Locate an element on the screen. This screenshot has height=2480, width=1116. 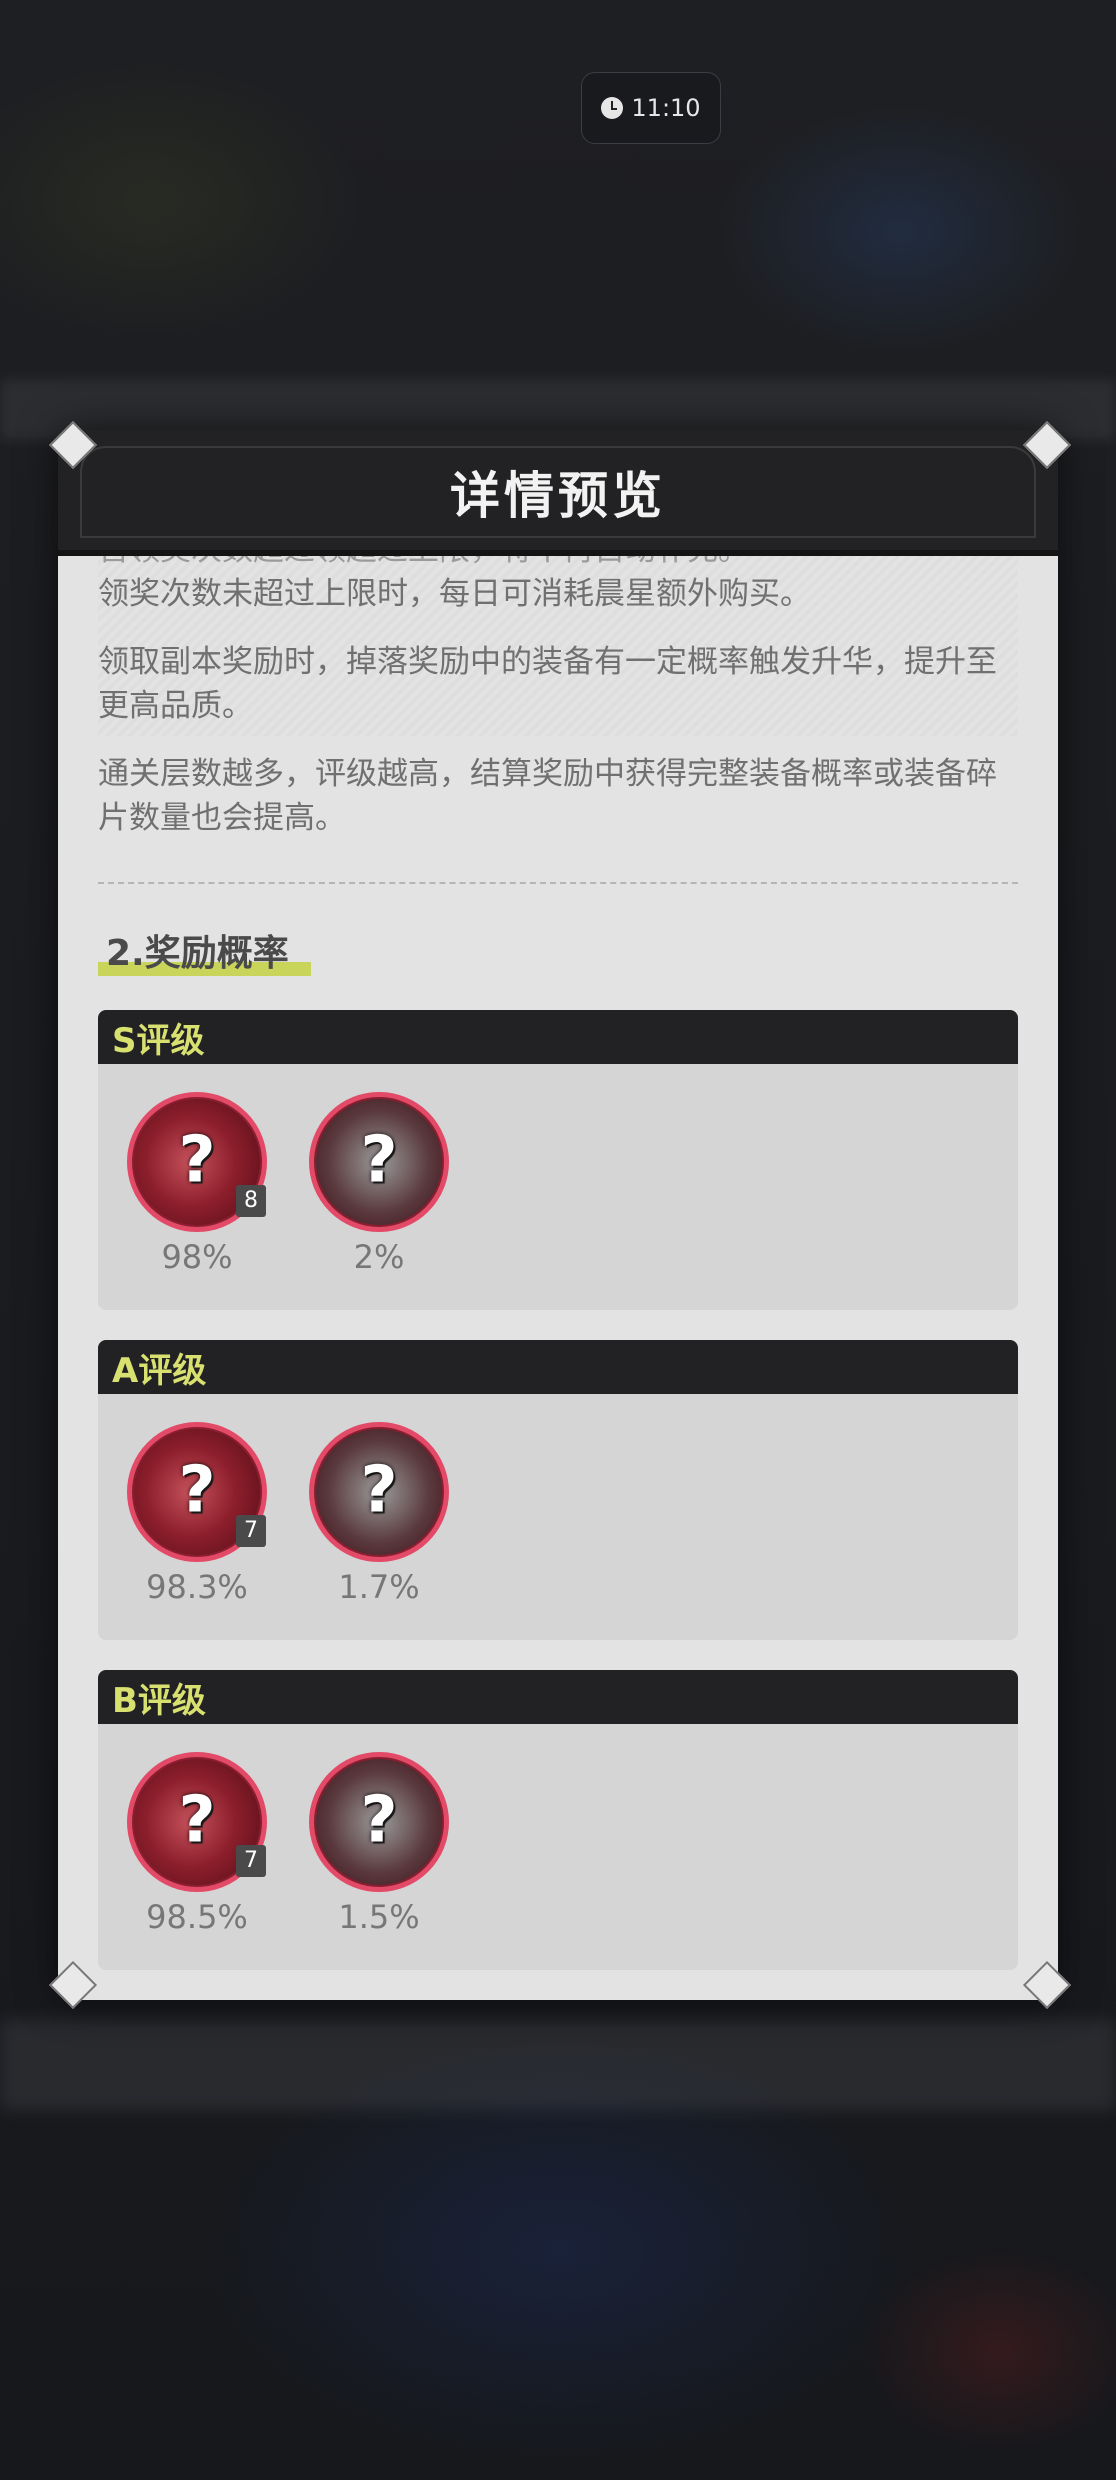
dialog-title: 详情预览 is located at coordinates (558, 496).